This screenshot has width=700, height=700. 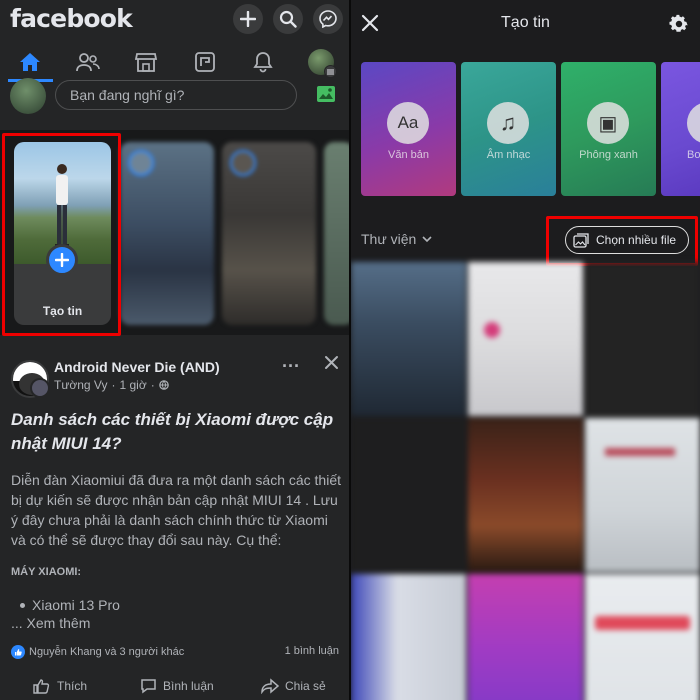 What do you see at coordinates (608, 155) in the screenshot?
I see `card-label: Phông xanh` at bounding box center [608, 155].